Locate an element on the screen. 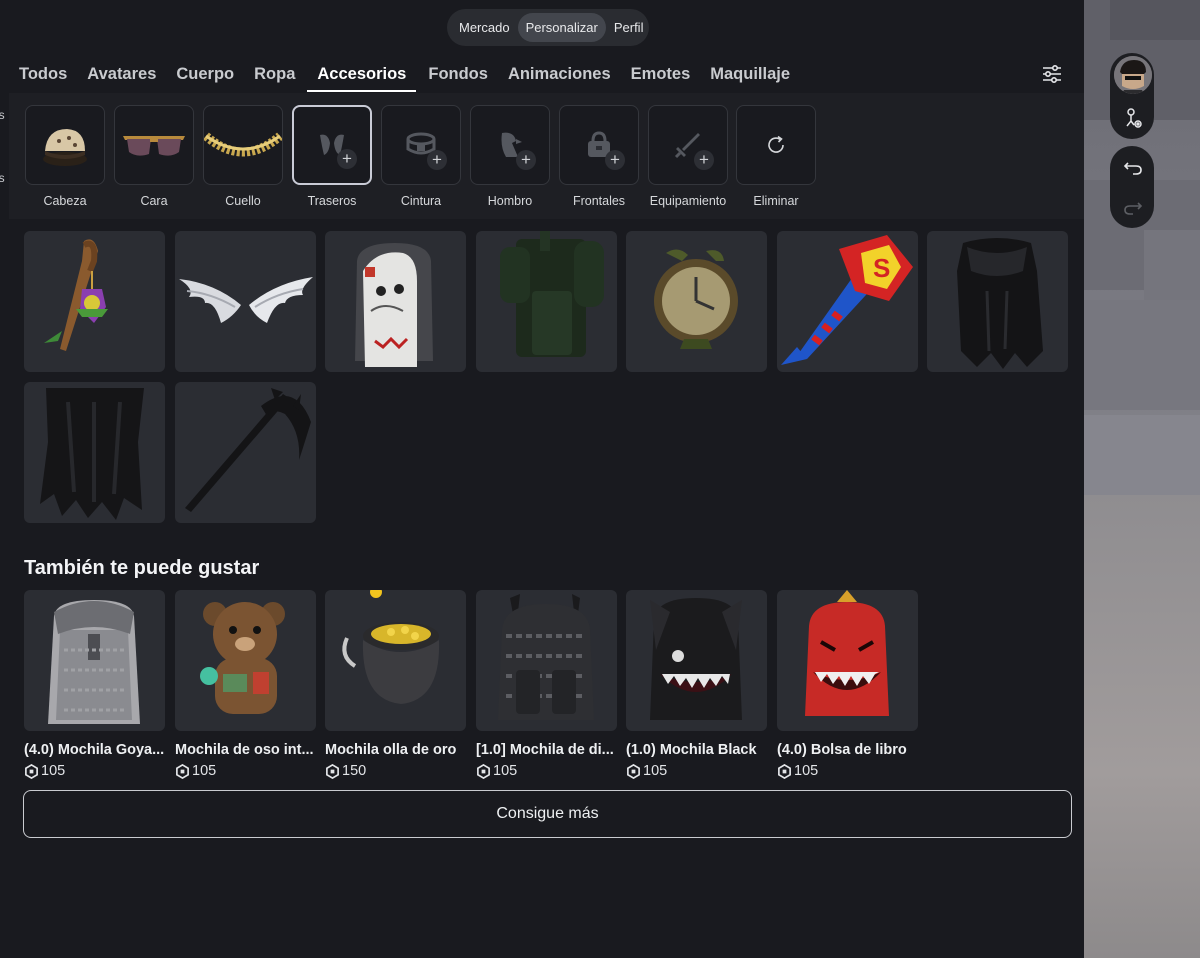 This screenshot has width=1200, height=958. red-shark-backpack-icon is located at coordinates (847, 653).